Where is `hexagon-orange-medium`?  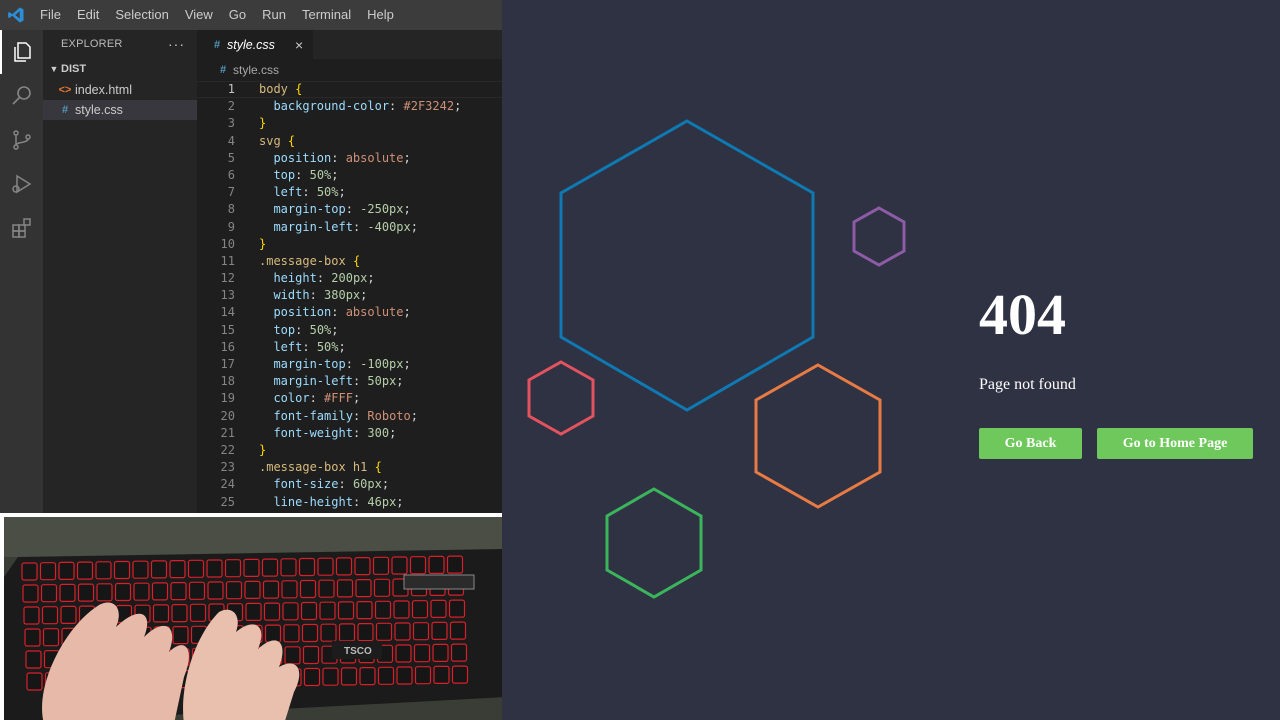 hexagon-orange-medium is located at coordinates (818, 436).